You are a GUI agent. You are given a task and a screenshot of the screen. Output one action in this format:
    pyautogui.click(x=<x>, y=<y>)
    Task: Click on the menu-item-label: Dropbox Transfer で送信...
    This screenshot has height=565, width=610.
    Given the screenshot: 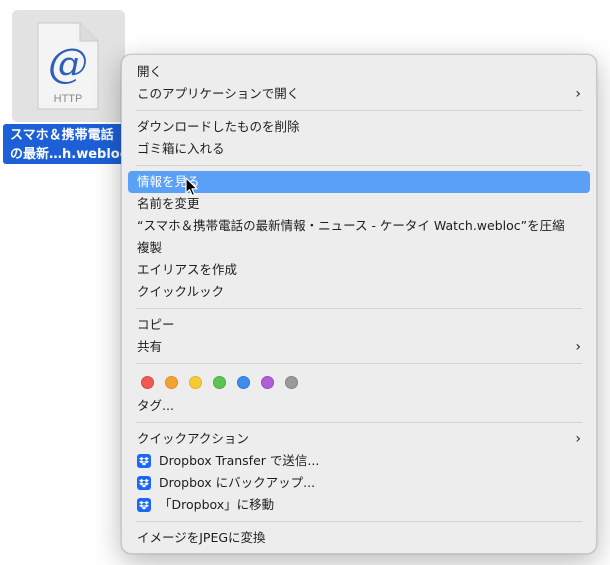 What is the action you would take?
    pyautogui.click(x=239, y=460)
    